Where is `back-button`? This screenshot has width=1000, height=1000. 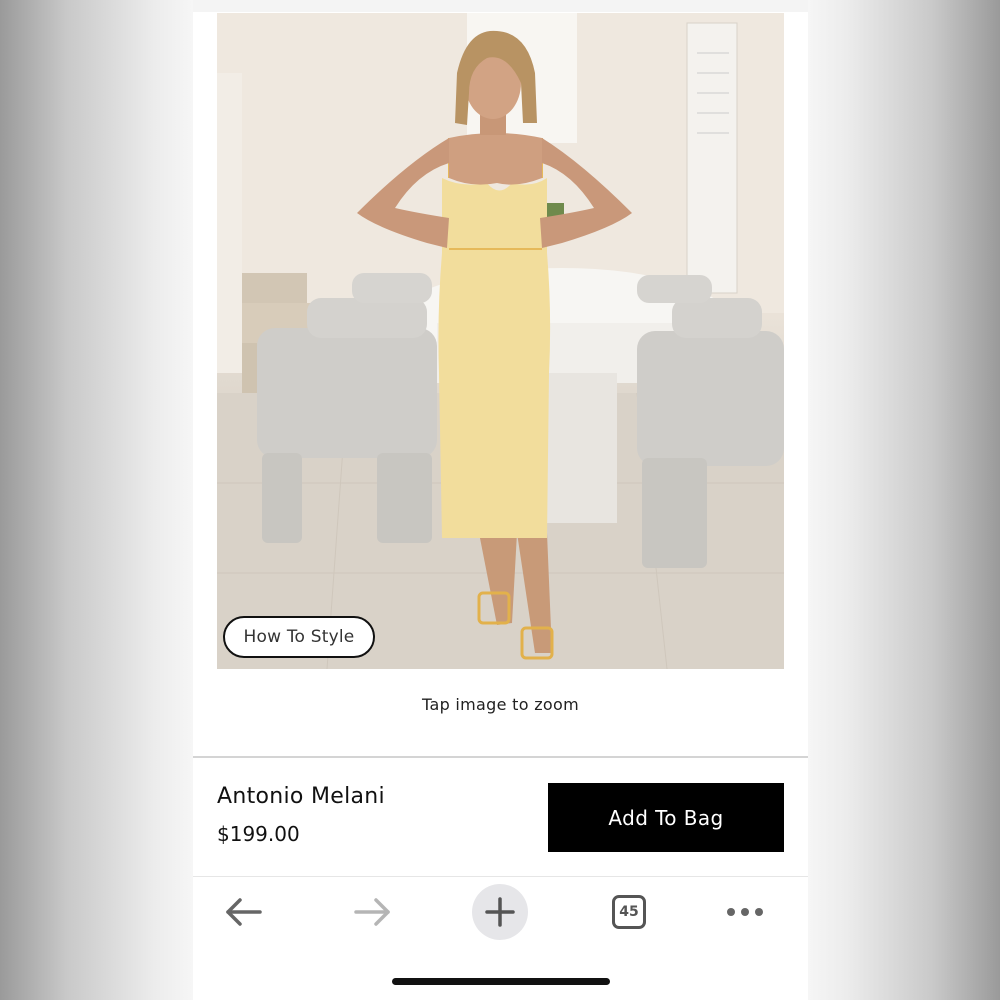 back-button is located at coordinates (244, 912).